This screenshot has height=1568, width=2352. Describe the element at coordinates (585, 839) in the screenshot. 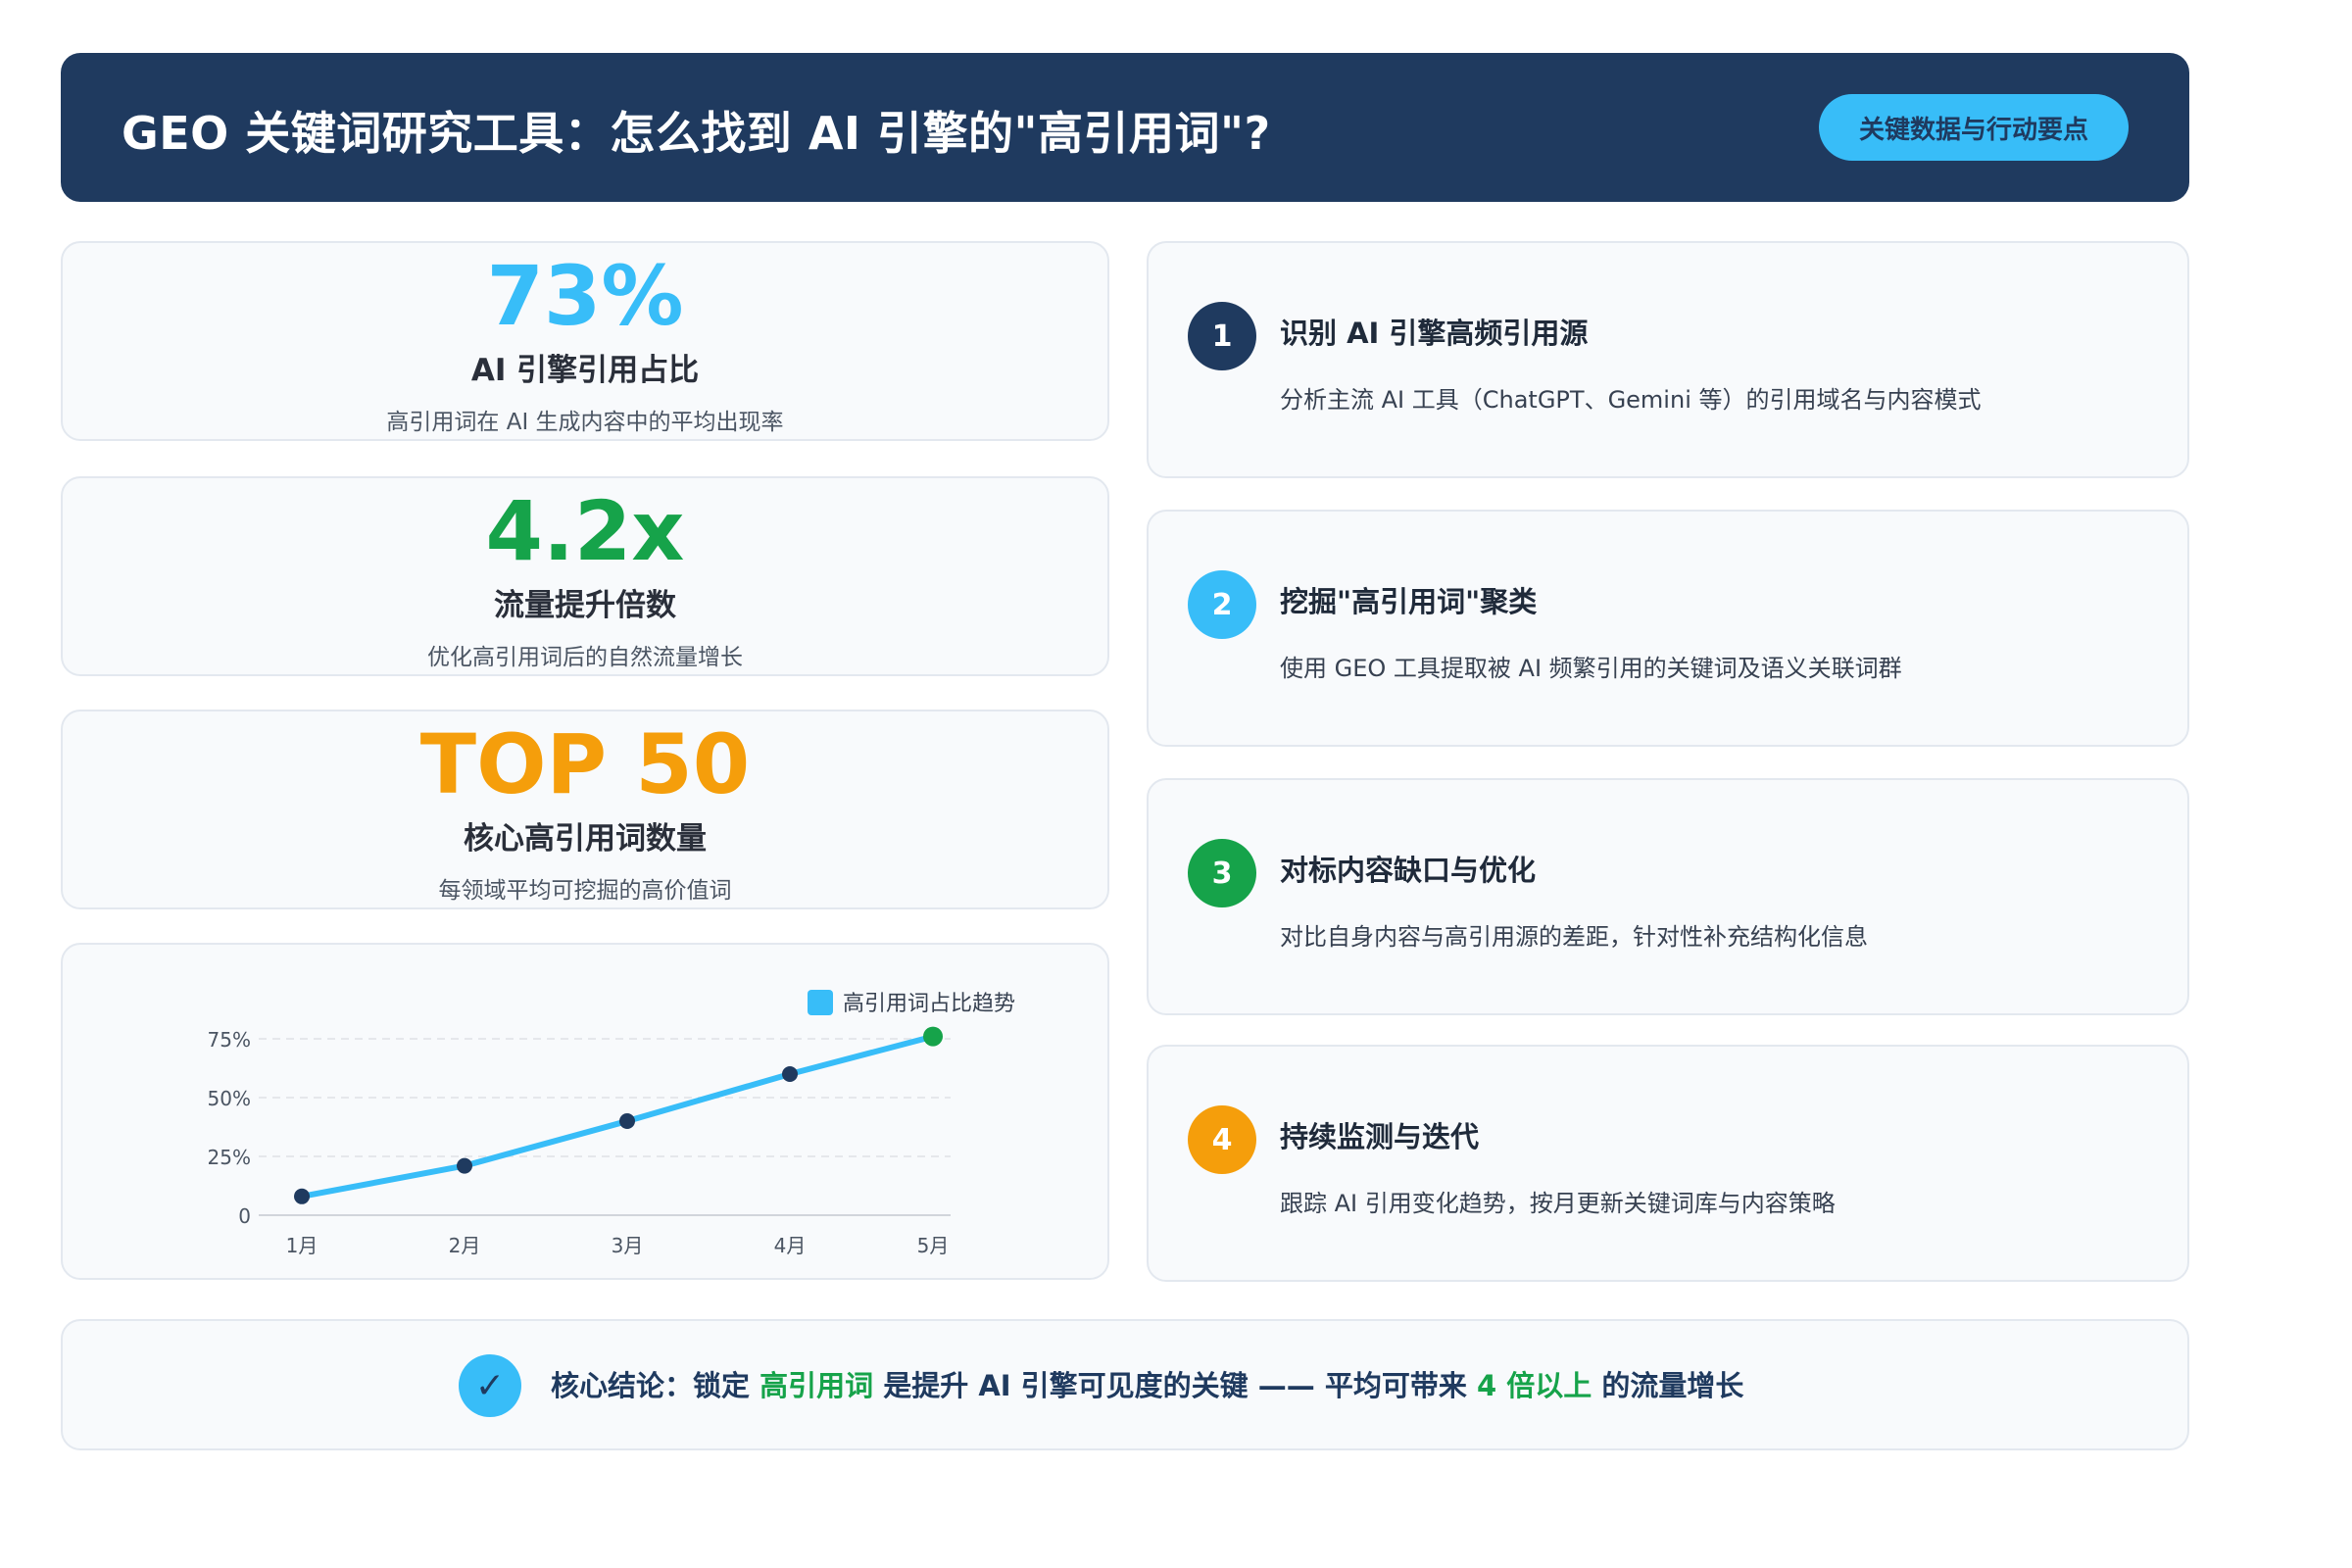

I see `stat-label: 核心高引用词数量` at that location.